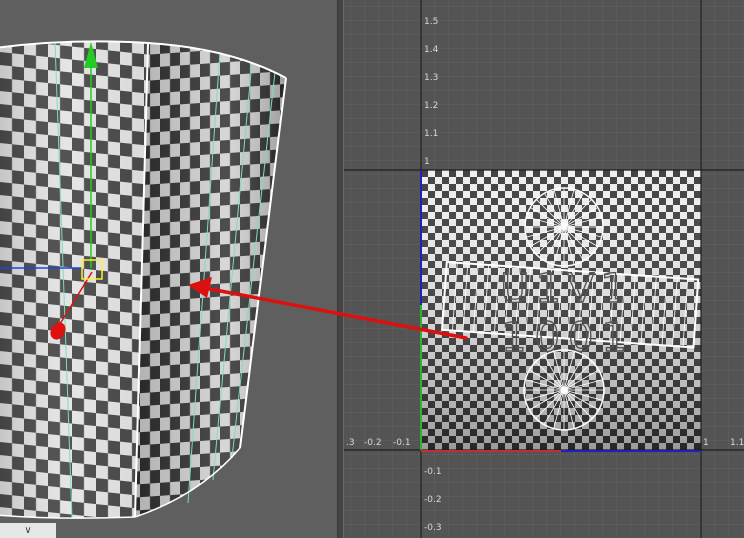 Image resolution: width=744 pixels, height=538 pixels. I want to click on chevron-down-icon: ∨, so click(28, 530).